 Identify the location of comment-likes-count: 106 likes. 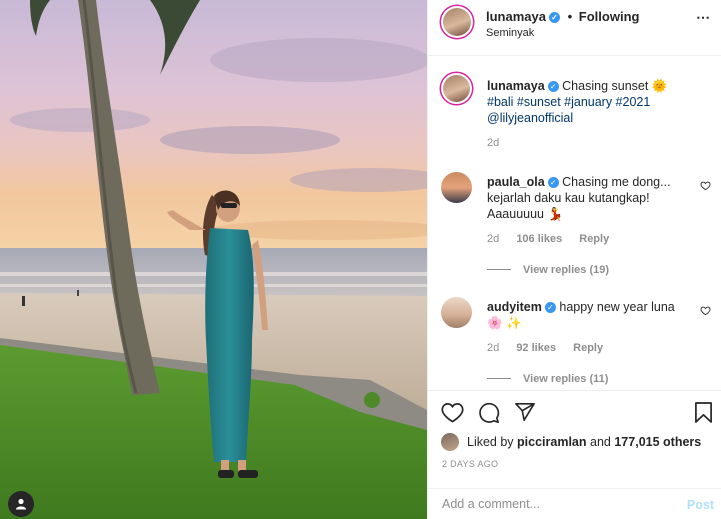
(539, 239).